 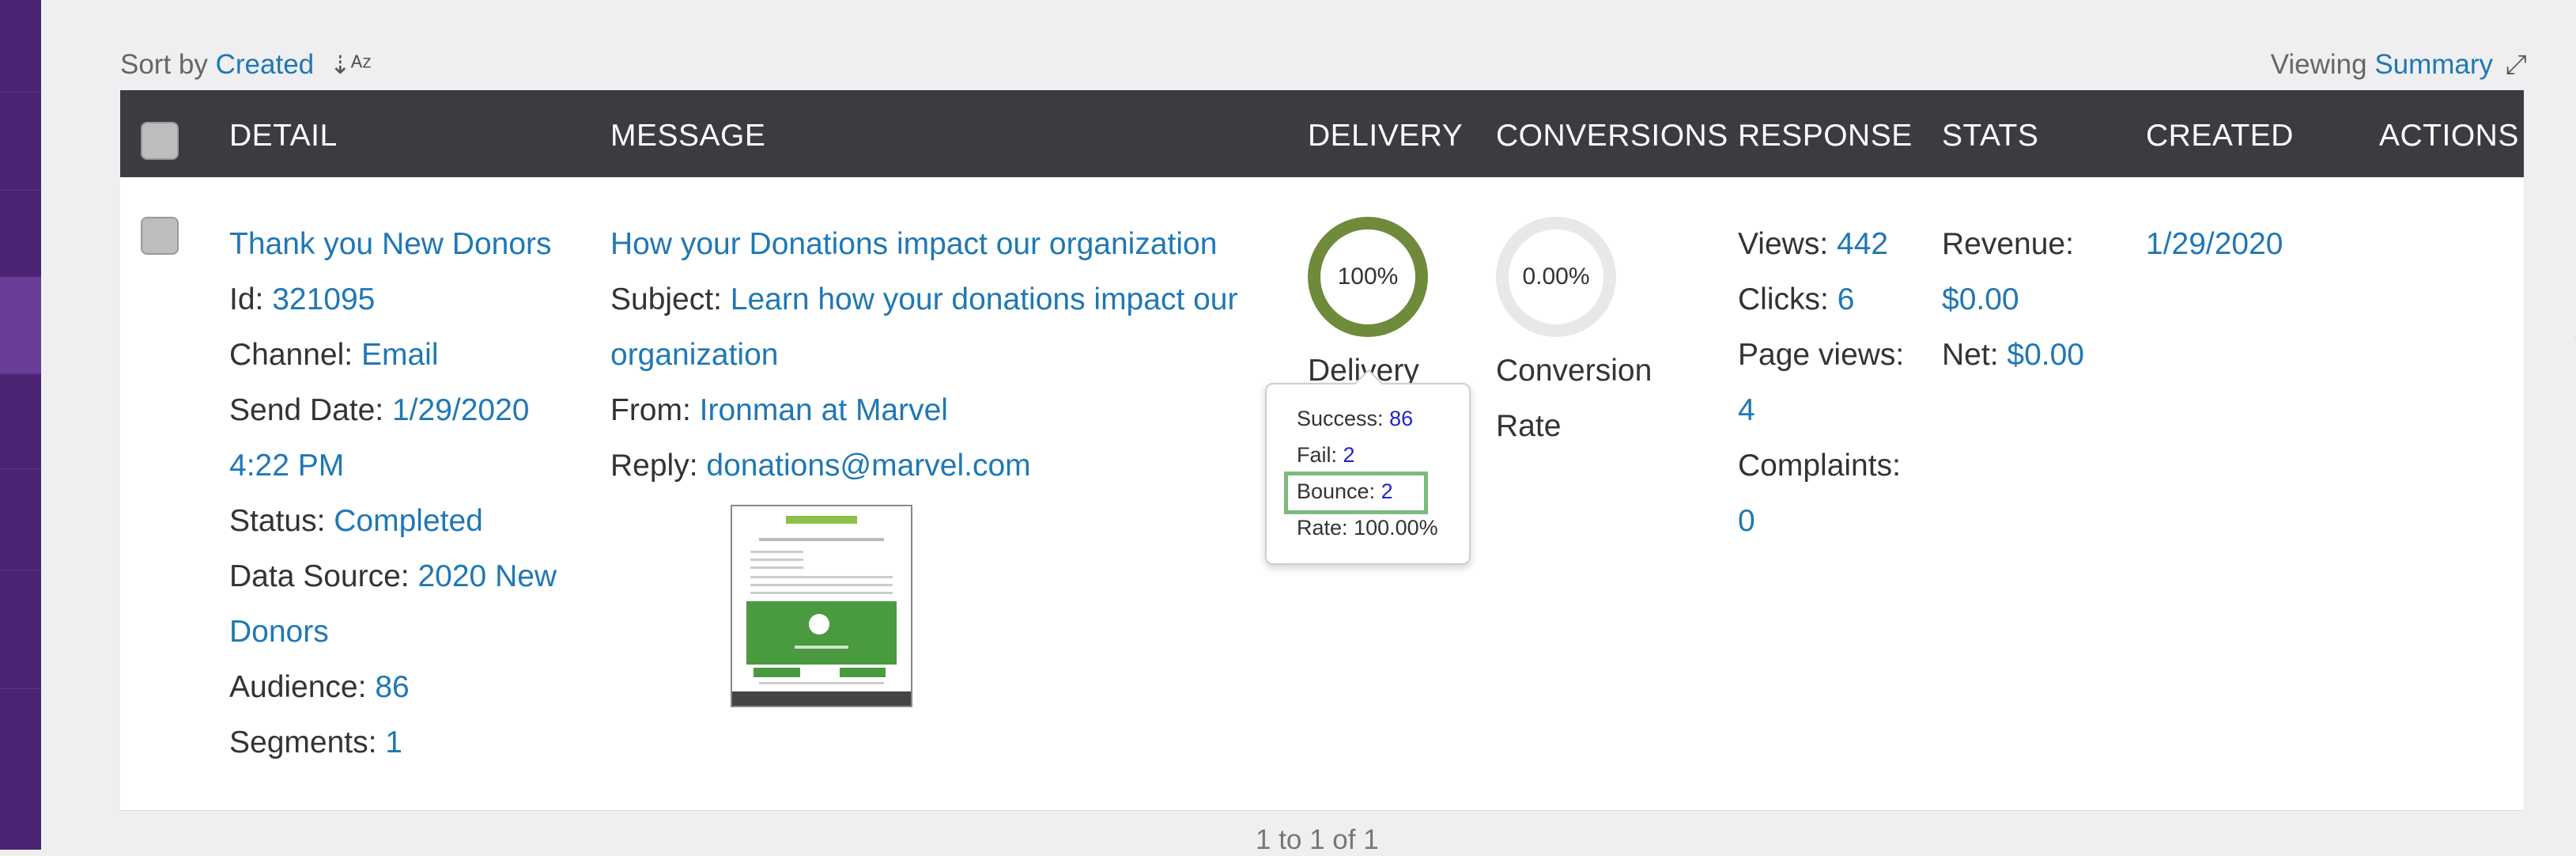 What do you see at coordinates (2008, 244) in the screenshot?
I see `revenue-label: Revenue:` at bounding box center [2008, 244].